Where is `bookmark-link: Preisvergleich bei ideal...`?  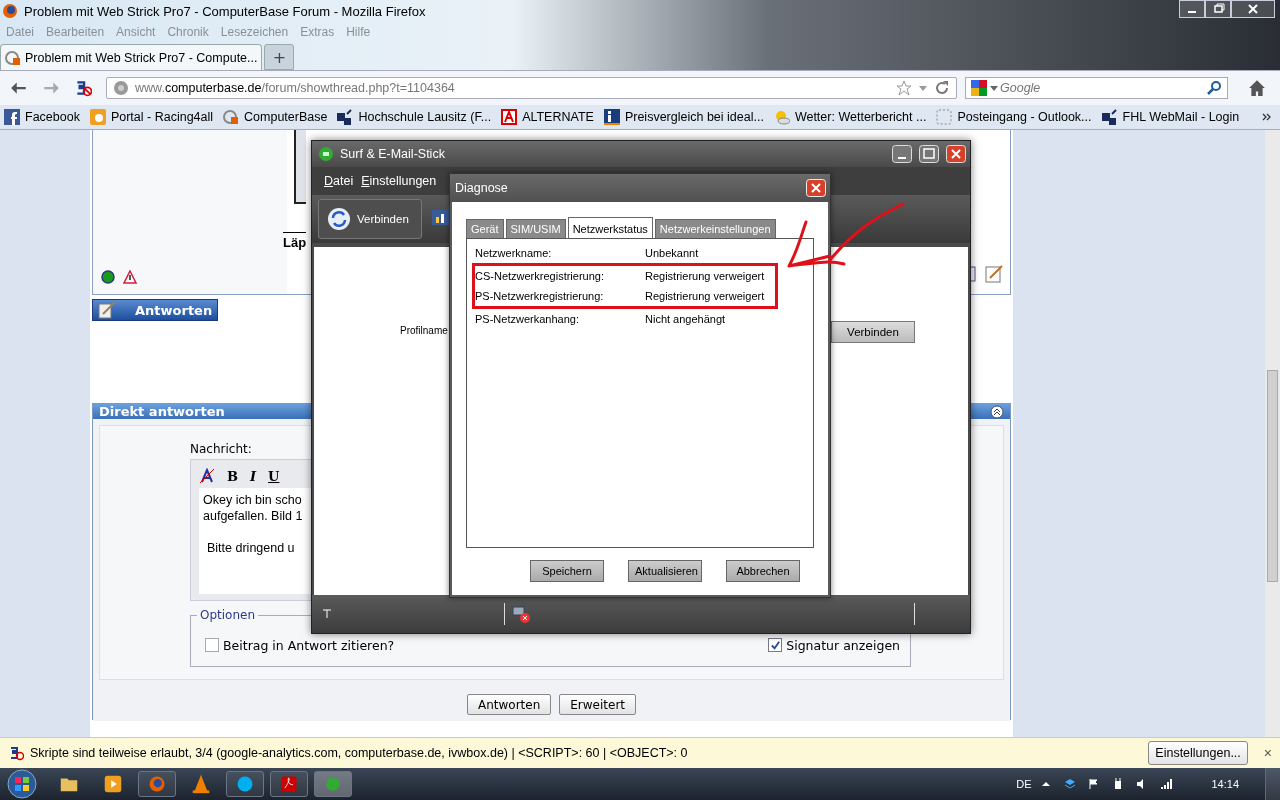
bookmark-link: Preisvergleich bei ideal... is located at coordinates (694, 117).